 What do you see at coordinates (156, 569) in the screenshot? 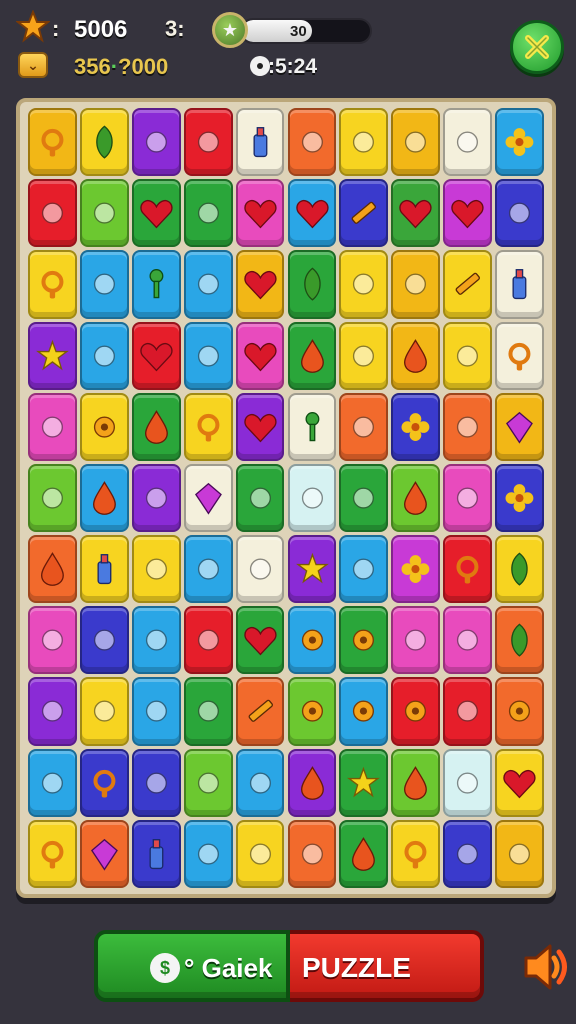
I see `tile-r6-c2` at bounding box center [156, 569].